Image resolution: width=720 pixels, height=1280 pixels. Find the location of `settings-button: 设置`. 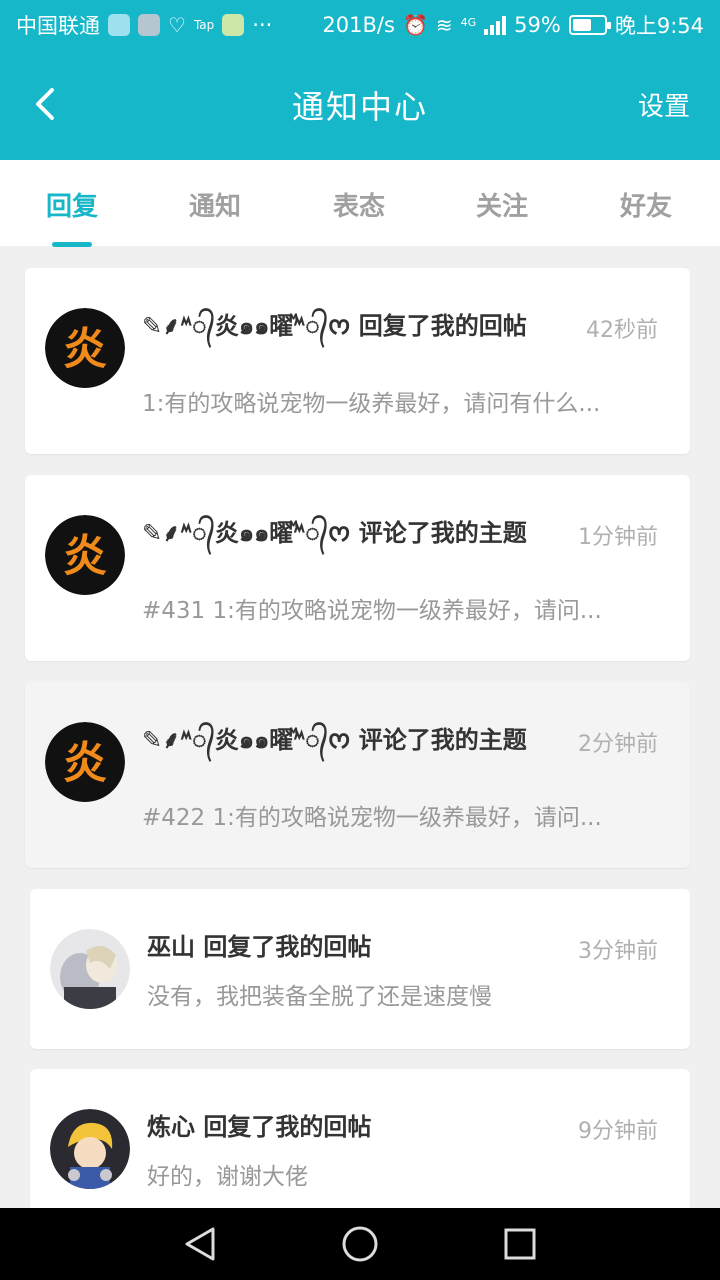

settings-button: 设置 is located at coordinates (664, 104).